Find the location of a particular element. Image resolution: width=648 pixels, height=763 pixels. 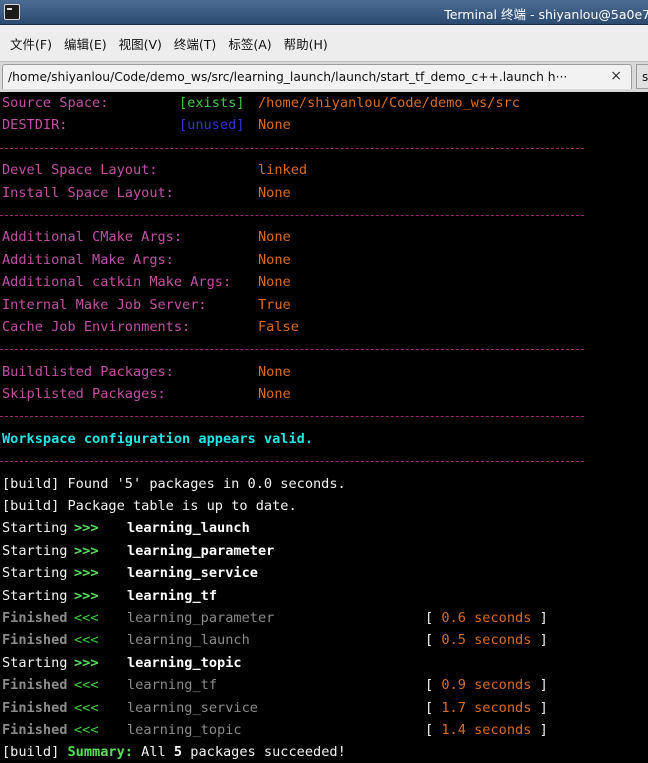

build-info-row: [build] Package table is up to date. is located at coordinates (324, 506).